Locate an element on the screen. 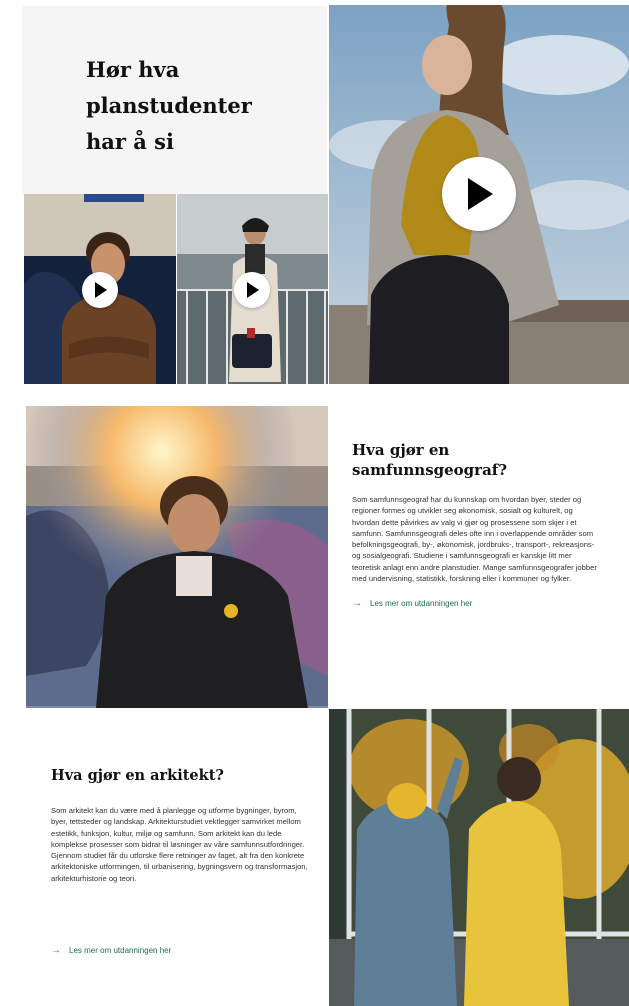  hero-title-line: Hør hva is located at coordinates (133, 69).